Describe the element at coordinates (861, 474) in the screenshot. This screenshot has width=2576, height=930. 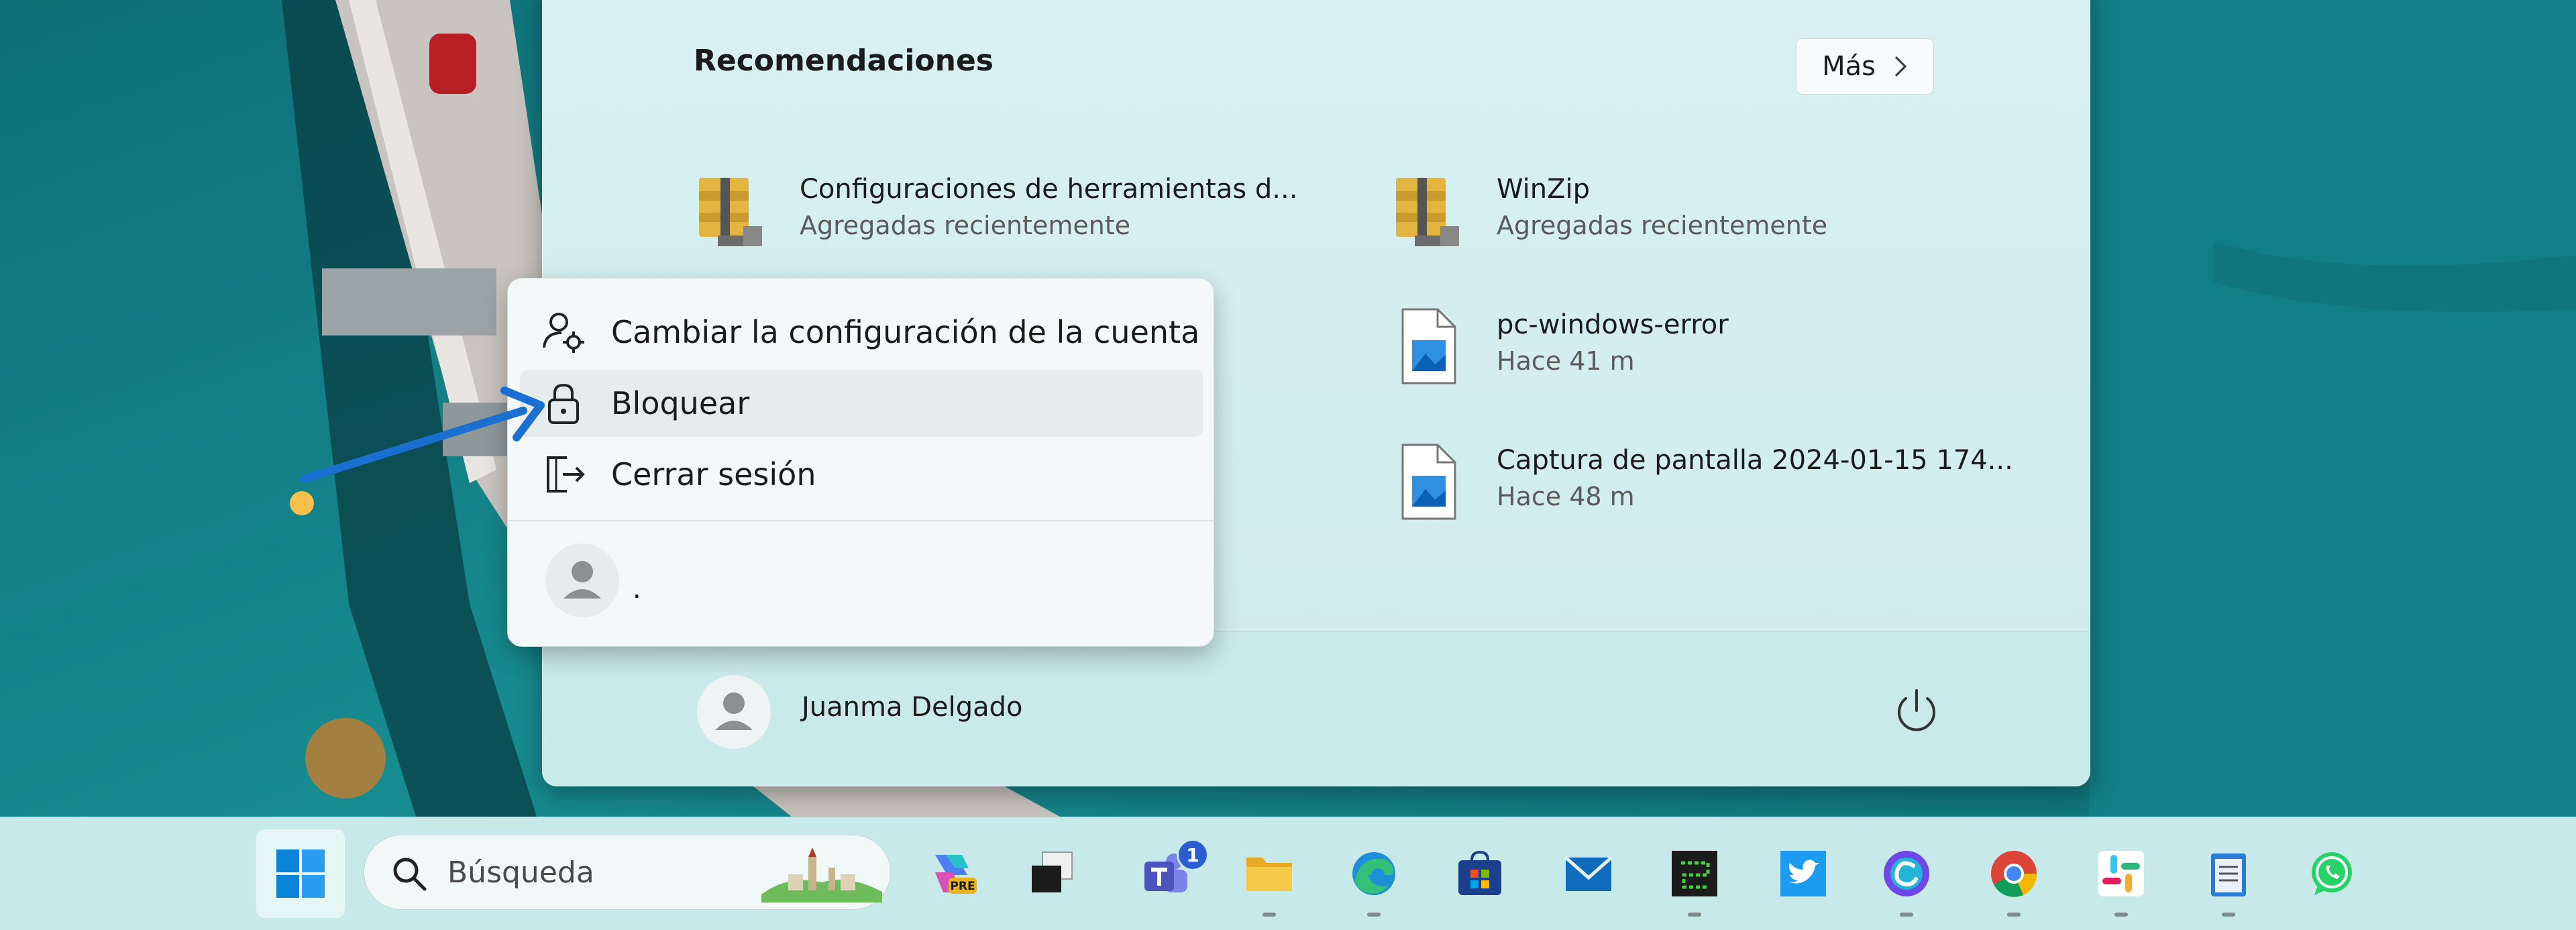
I see `sign-out-item: Cerrar sesión` at that location.